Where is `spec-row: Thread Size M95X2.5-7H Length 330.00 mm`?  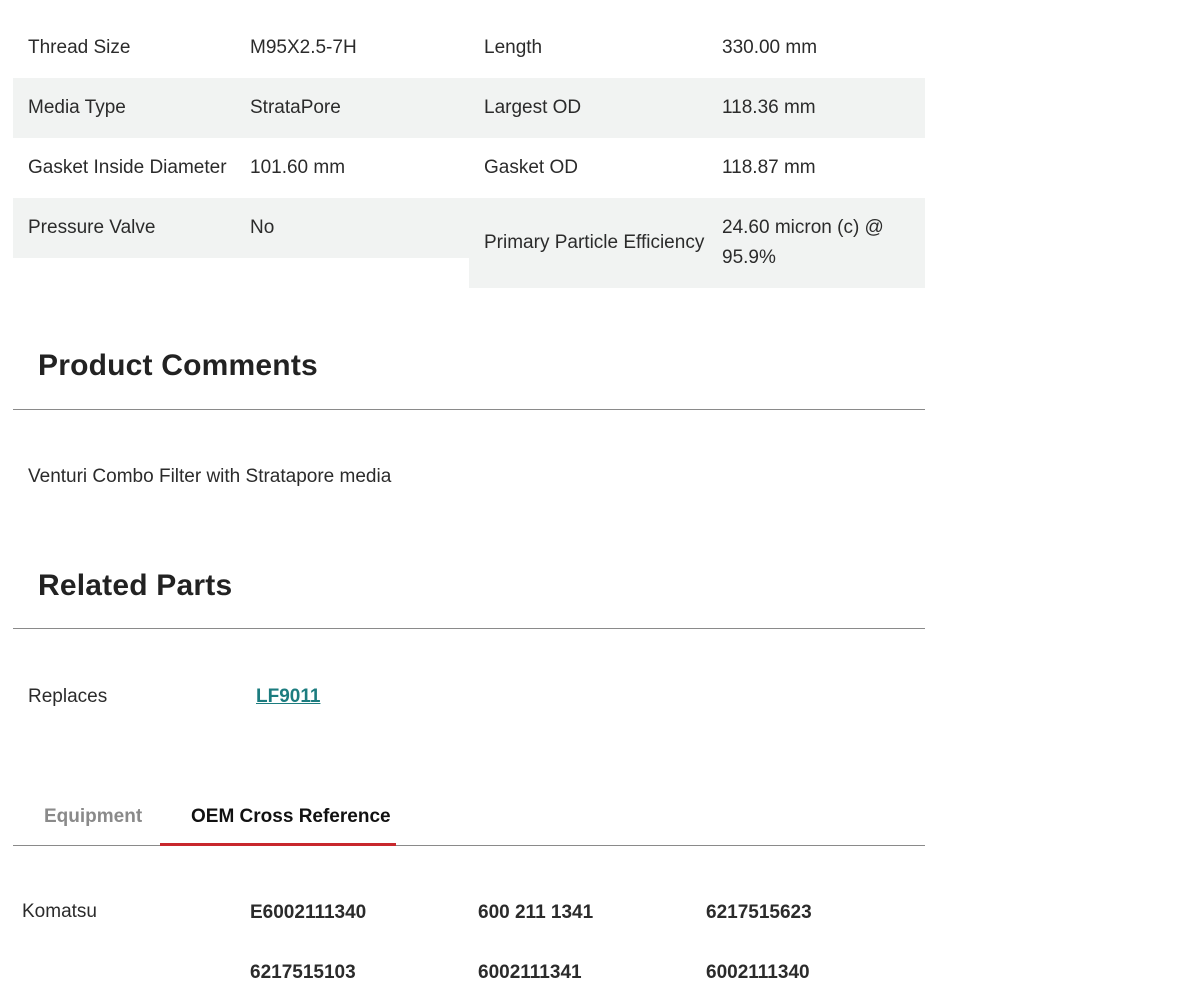
spec-row: Thread Size M95X2.5-7H Length 330.00 mm is located at coordinates (469, 48).